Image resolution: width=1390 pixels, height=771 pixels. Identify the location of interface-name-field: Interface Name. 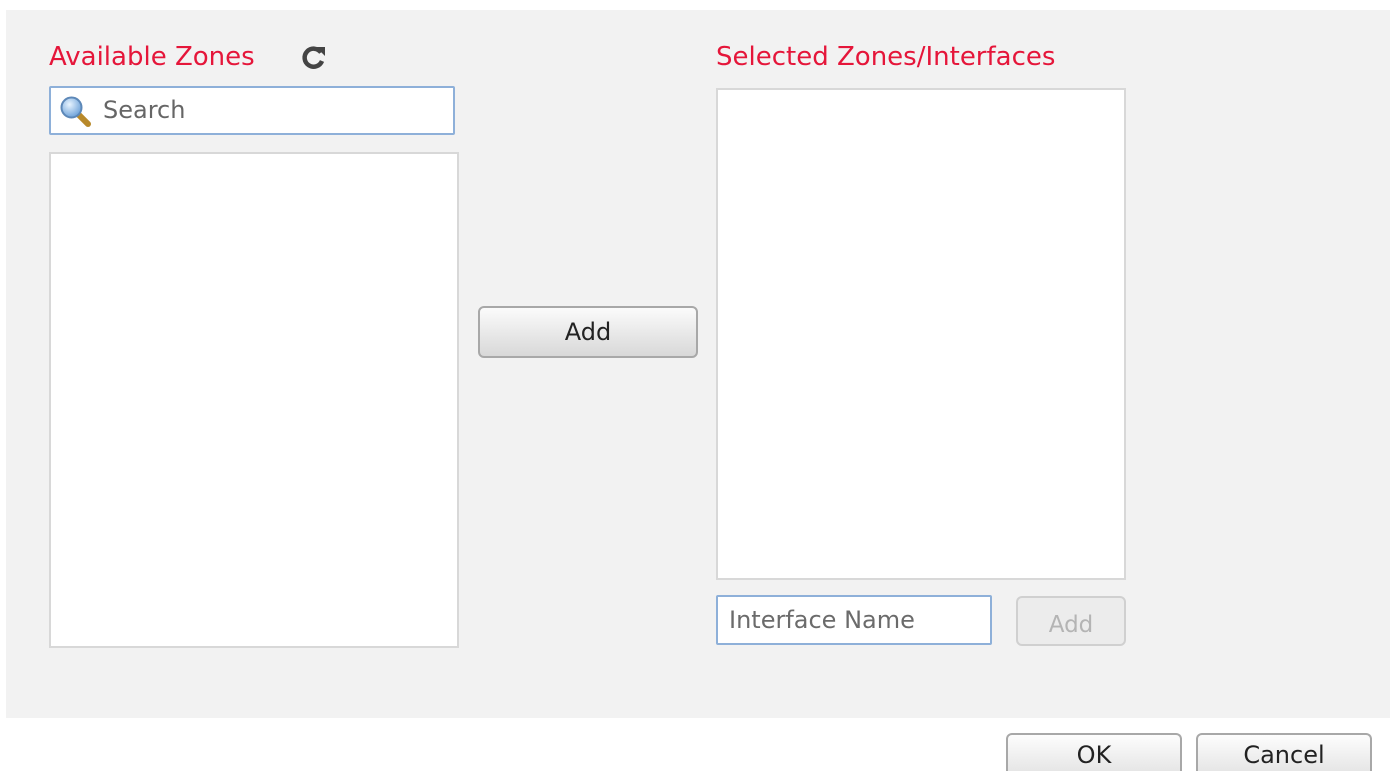
(854, 620).